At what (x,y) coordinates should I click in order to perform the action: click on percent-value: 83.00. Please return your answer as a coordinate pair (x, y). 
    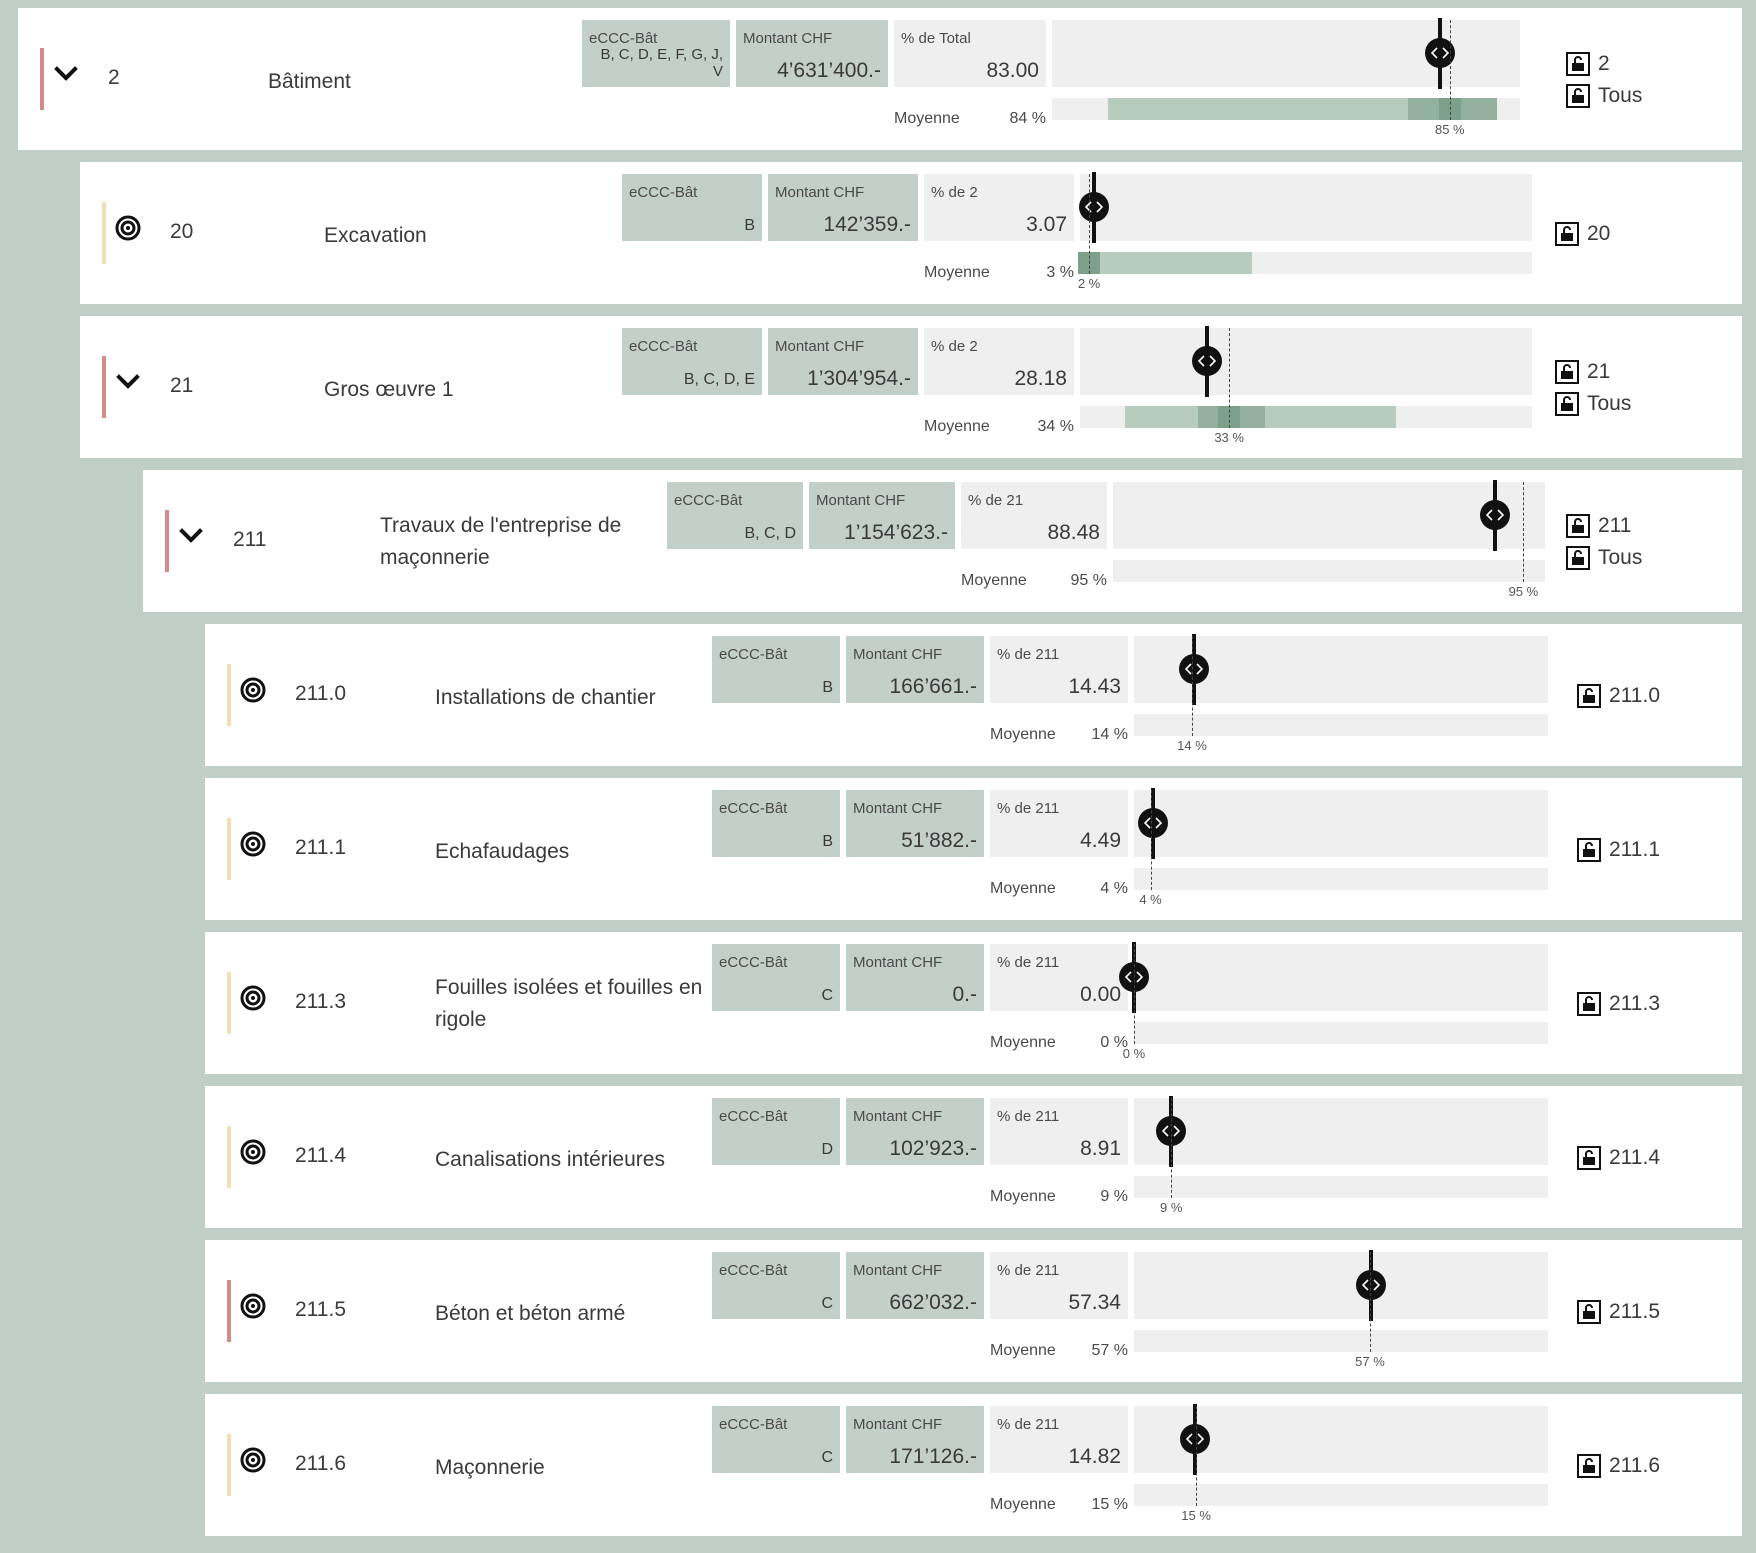
    Looking at the image, I should click on (1012, 71).